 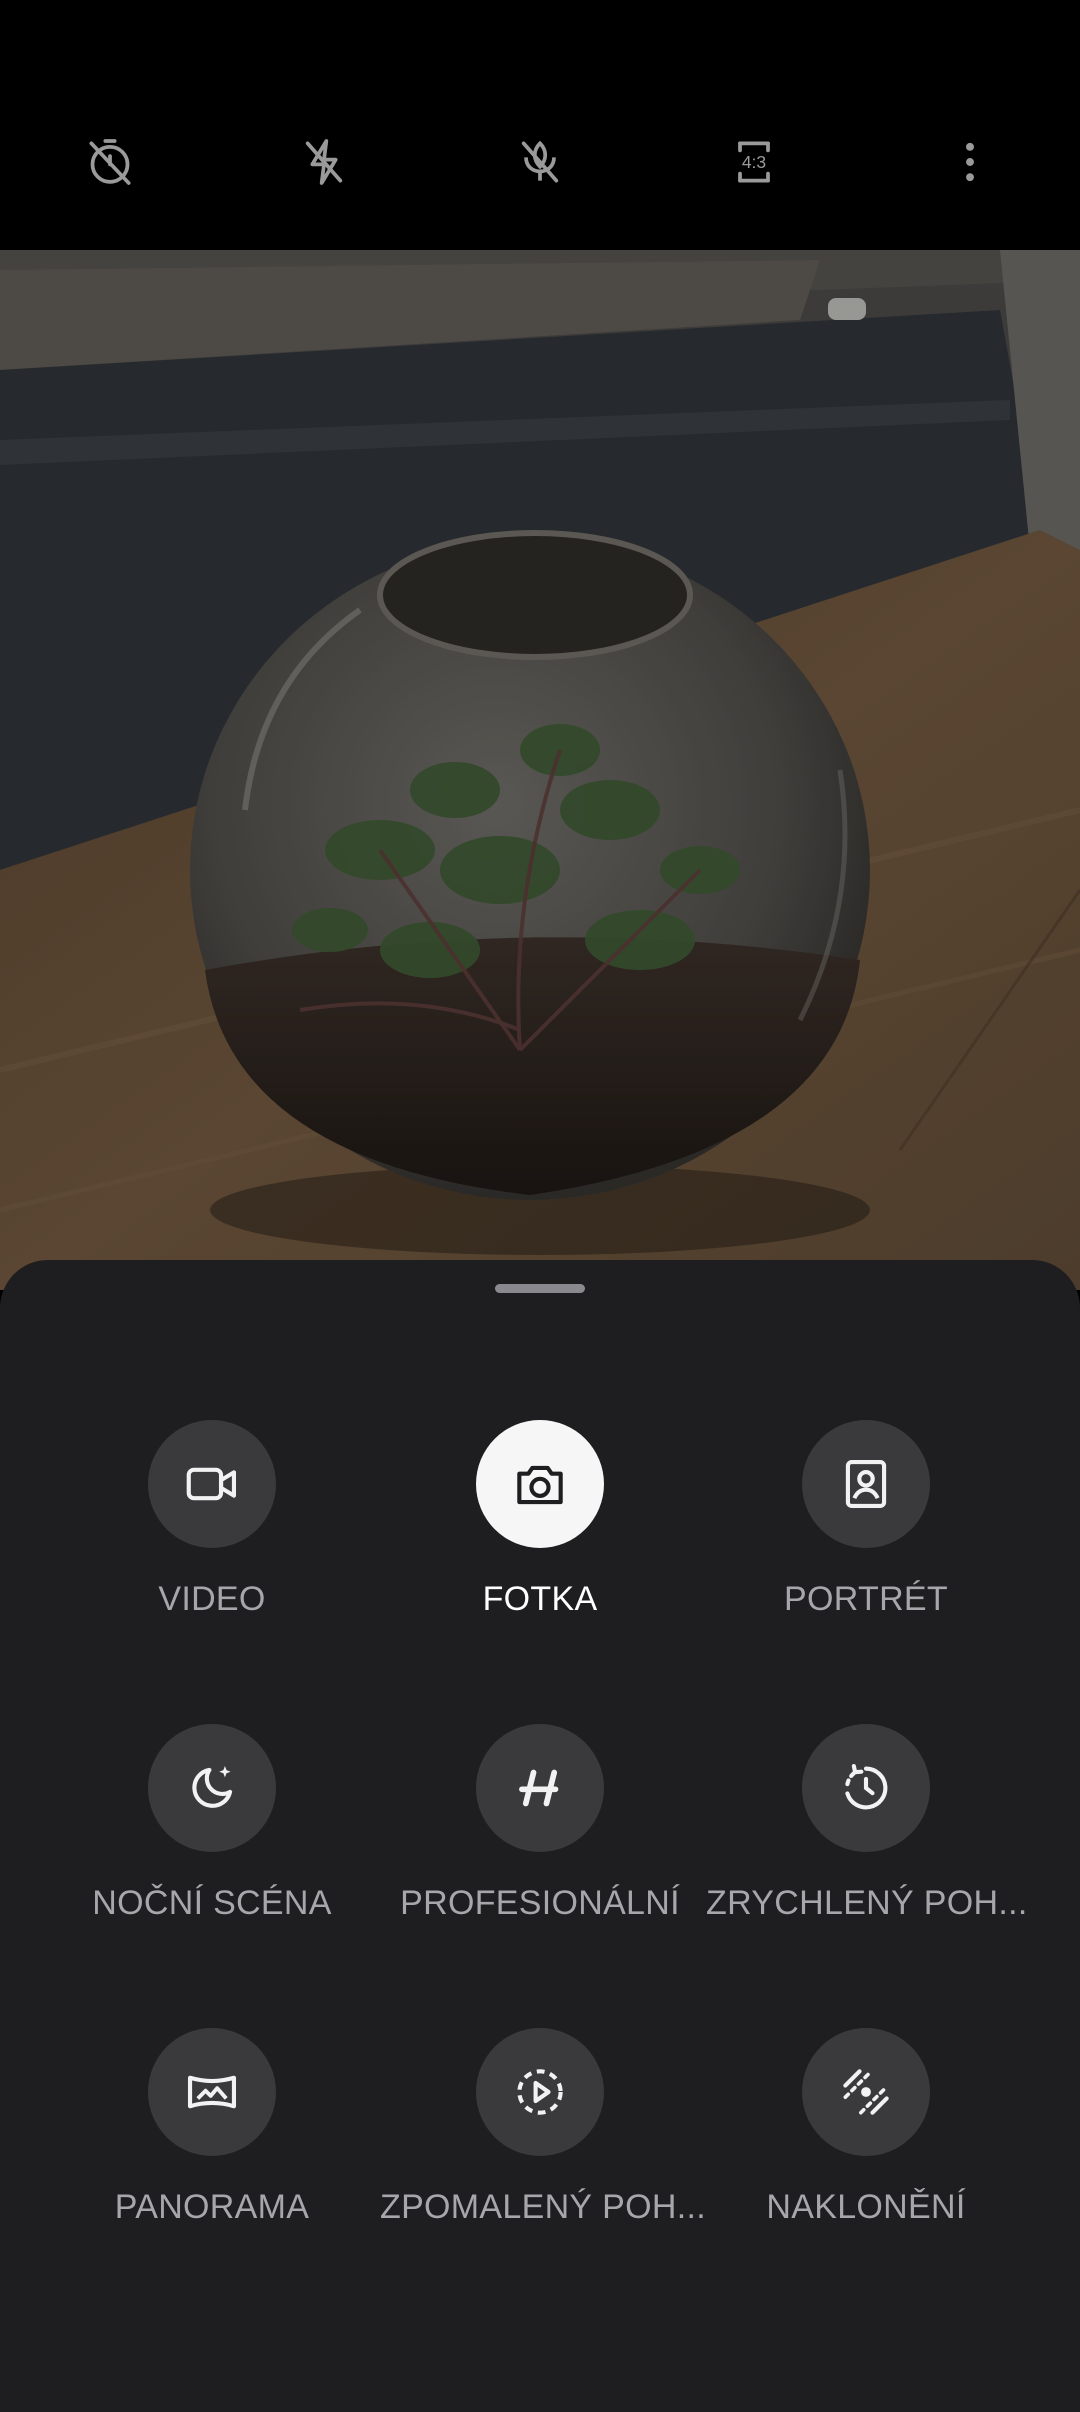 I want to click on portrait-icon, so click(x=866, y=1484).